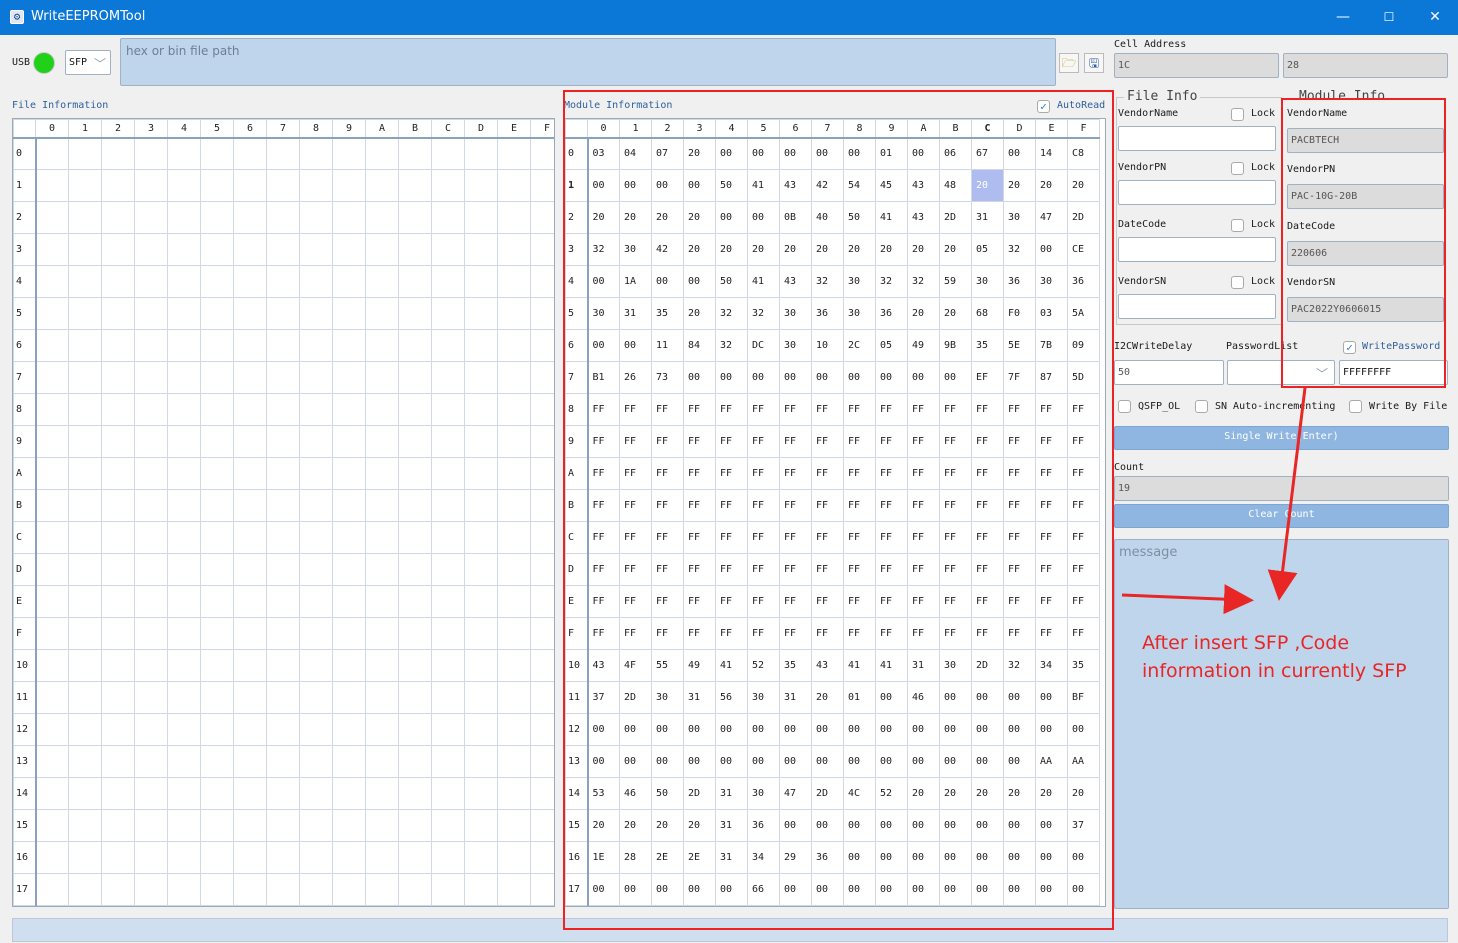  What do you see at coordinates (859, 281) in the screenshot?
I see `hex-cell: 30` at bounding box center [859, 281].